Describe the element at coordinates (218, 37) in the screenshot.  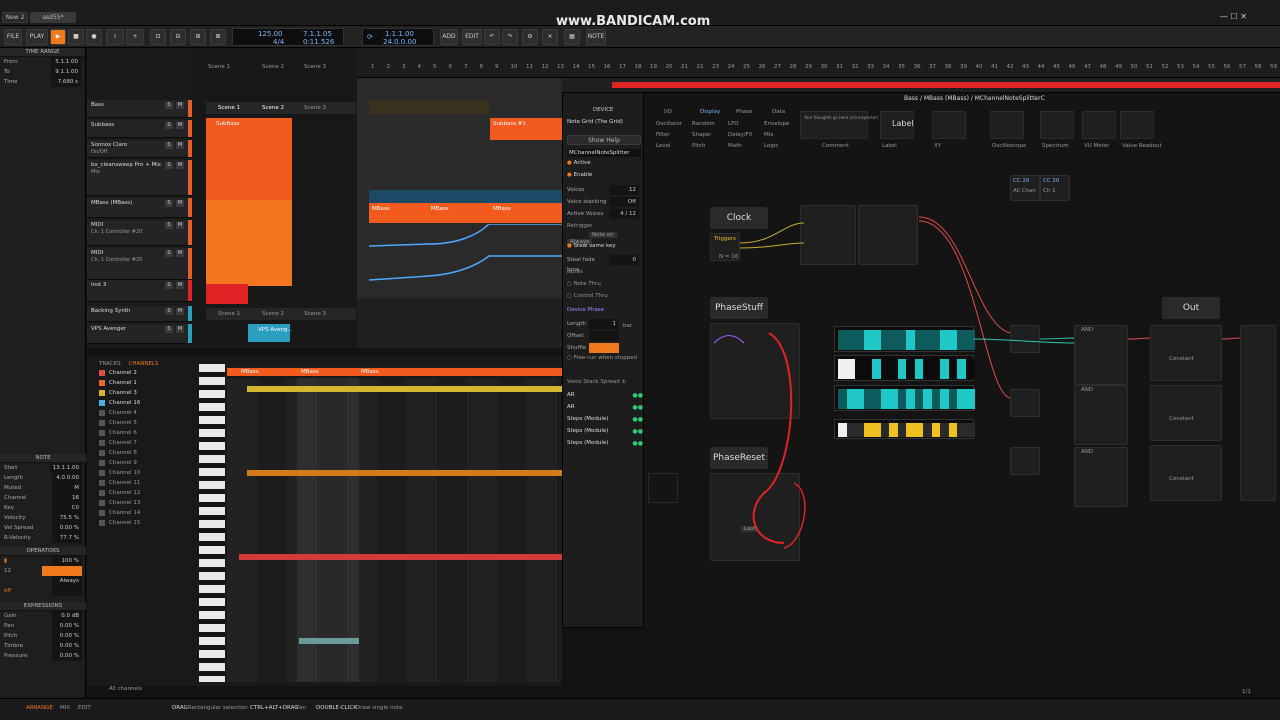
I see `punch-icon: ⊠` at that location.